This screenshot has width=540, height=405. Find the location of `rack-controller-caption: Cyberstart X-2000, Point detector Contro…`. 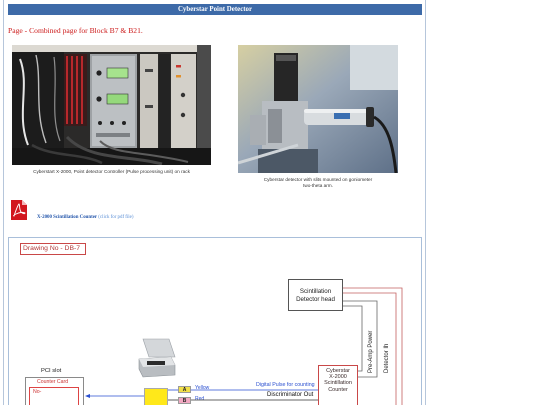

rack-controller-caption: Cyberstart X-2000, Point detector Contro… is located at coordinates (111, 171).